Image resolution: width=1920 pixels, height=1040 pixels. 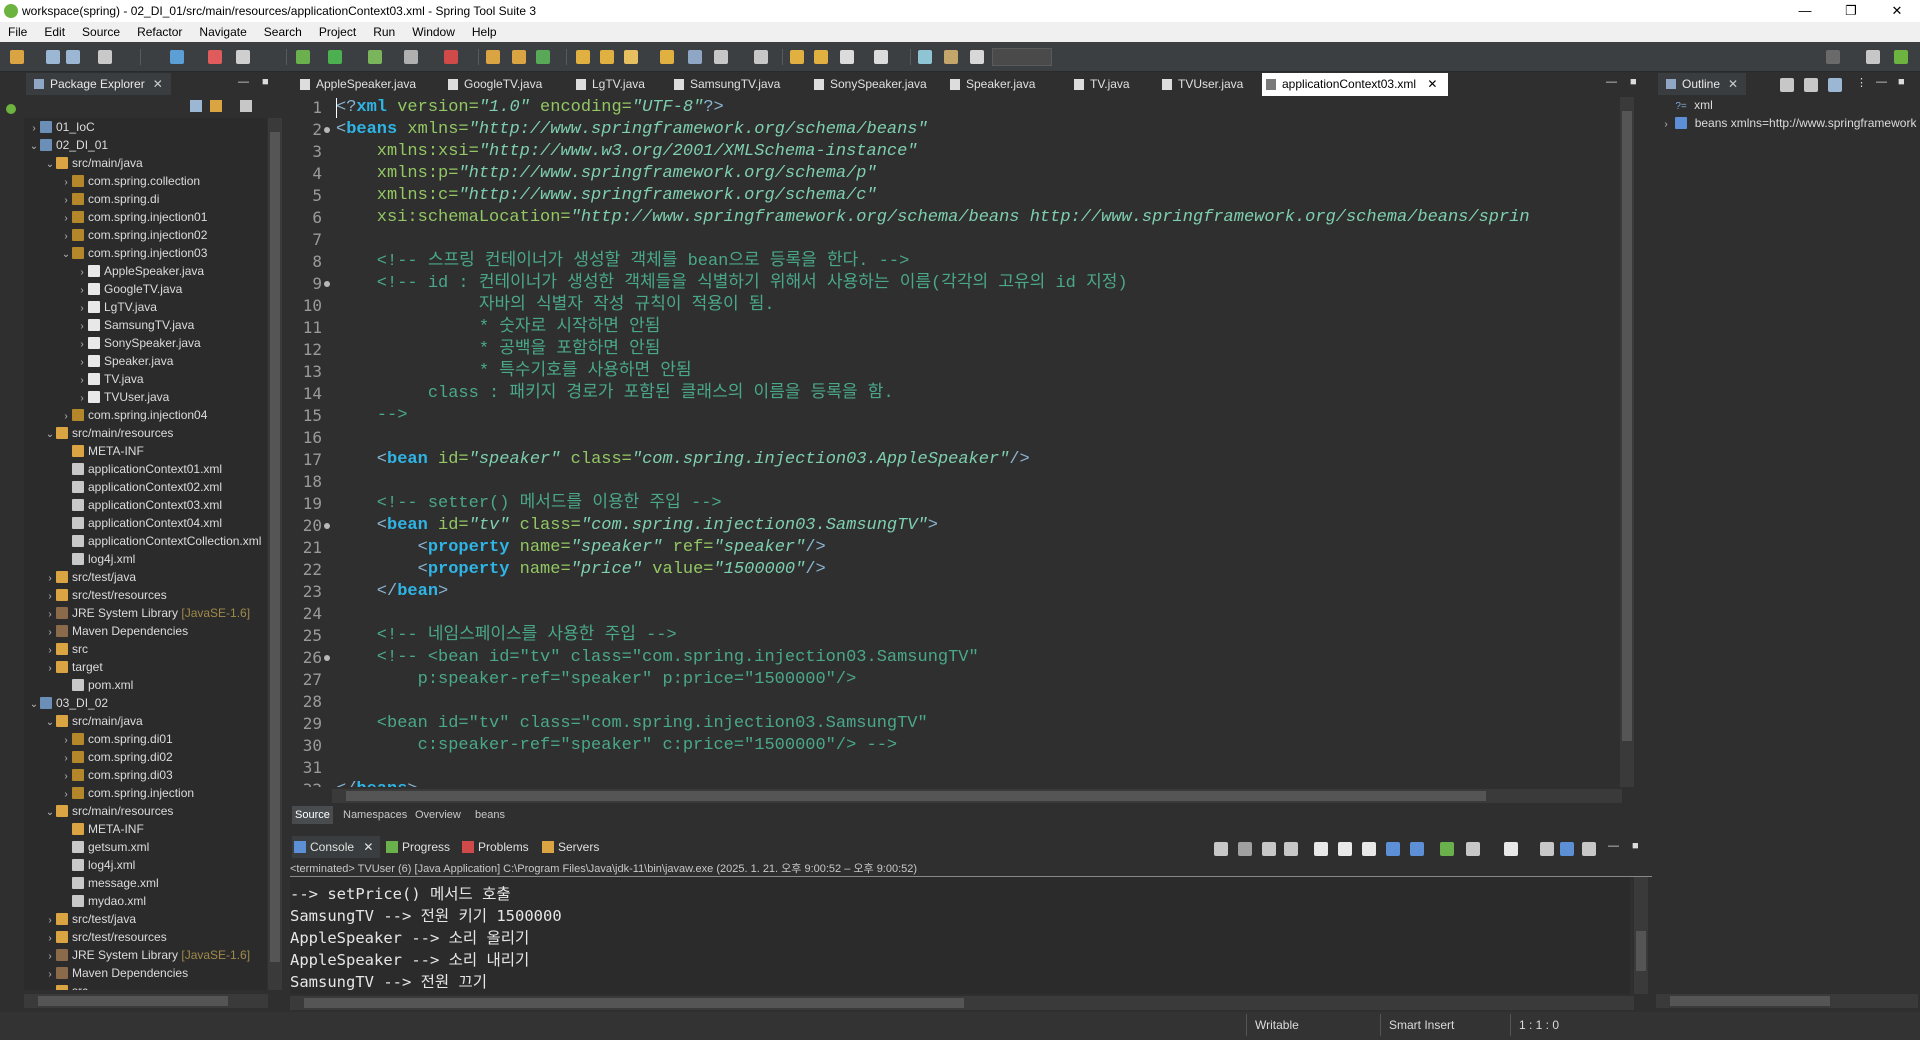 I want to click on console-tab-servers: Servers, so click(x=575, y=847).